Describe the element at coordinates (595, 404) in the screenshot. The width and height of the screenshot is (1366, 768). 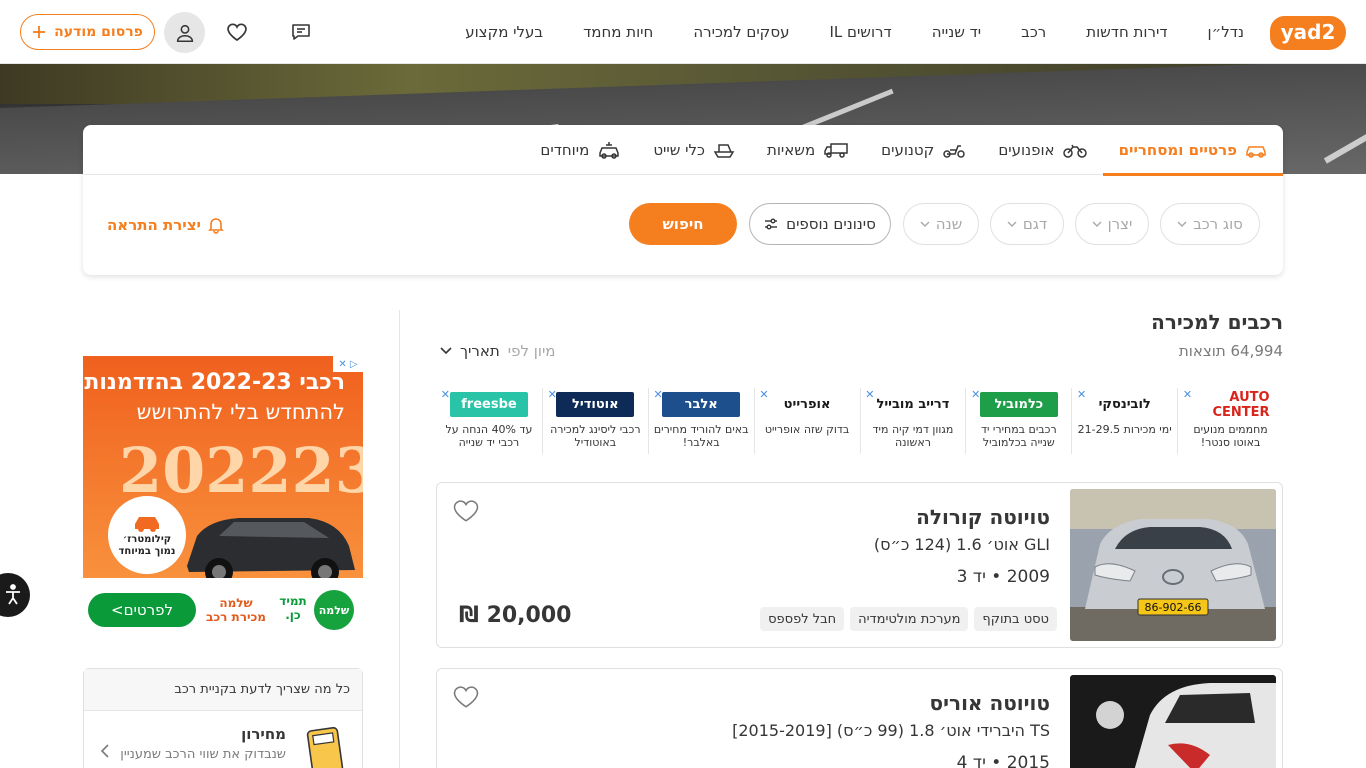
I see `dealer-logo: אוטודיל` at that location.